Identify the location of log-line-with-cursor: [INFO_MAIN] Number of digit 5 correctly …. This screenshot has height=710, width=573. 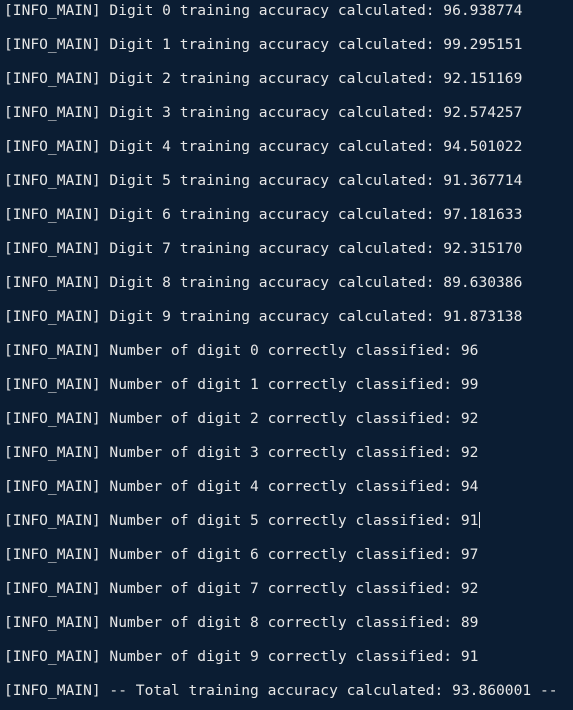
(242, 521).